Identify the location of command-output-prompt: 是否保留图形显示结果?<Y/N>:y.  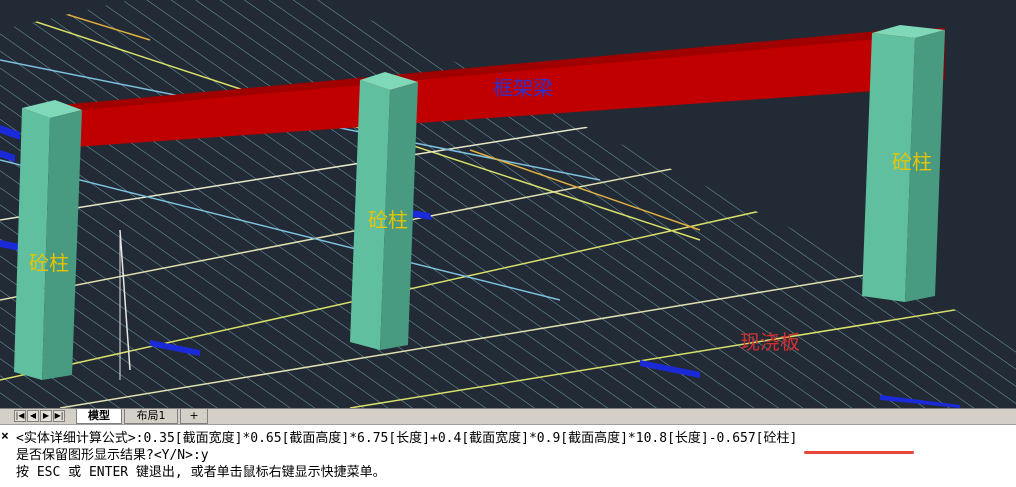
(112, 455).